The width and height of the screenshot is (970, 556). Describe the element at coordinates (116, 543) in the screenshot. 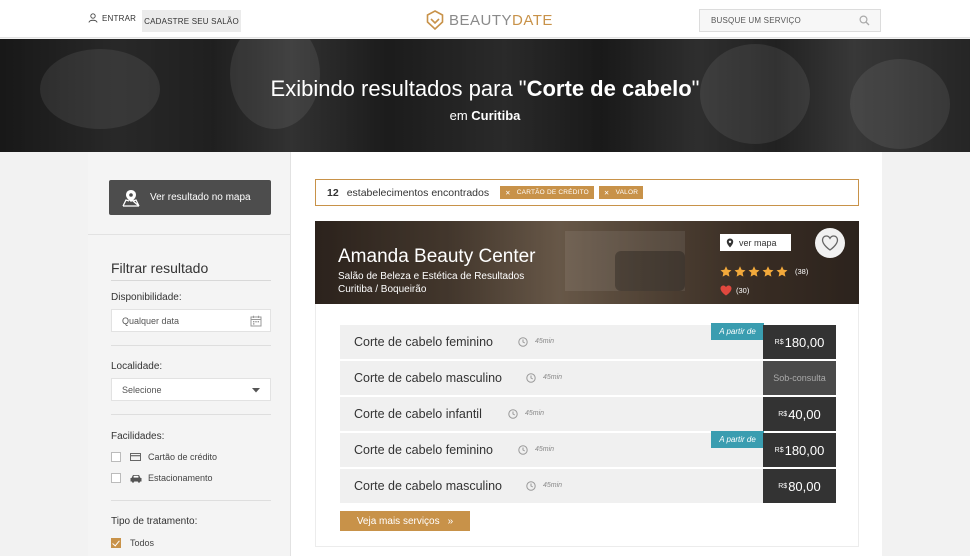

I see `checkbox-checked` at that location.